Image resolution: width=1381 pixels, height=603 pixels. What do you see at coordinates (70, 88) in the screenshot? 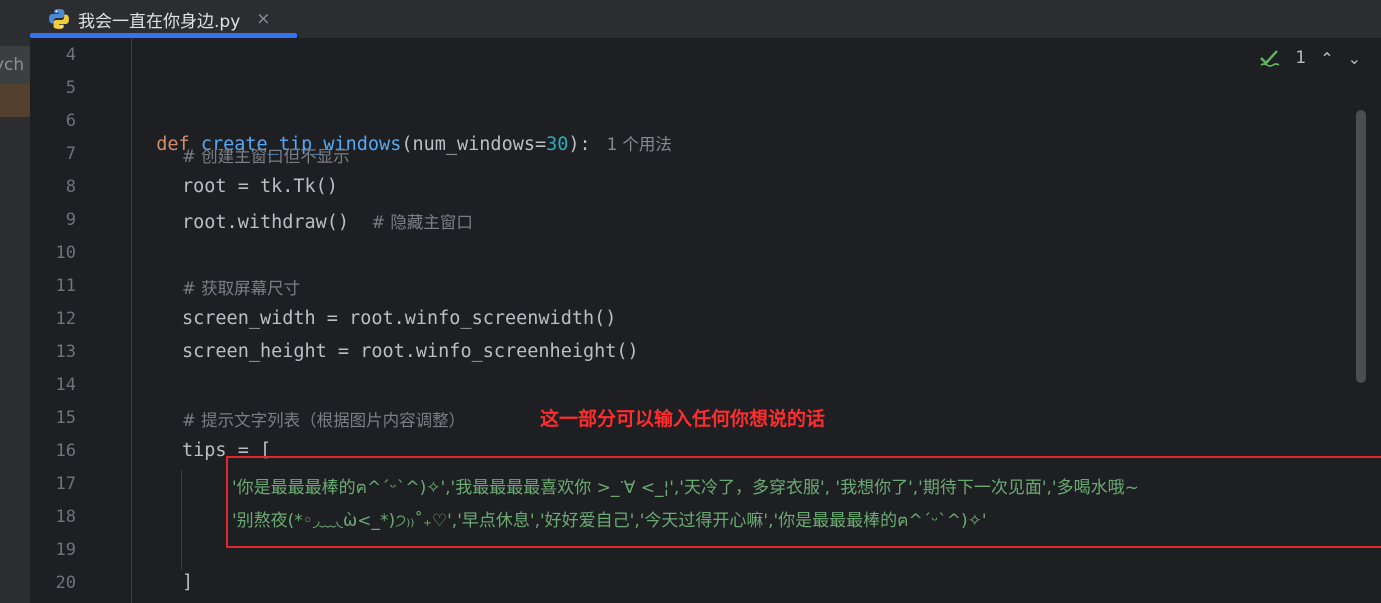
I see `line-number: 5` at bounding box center [70, 88].